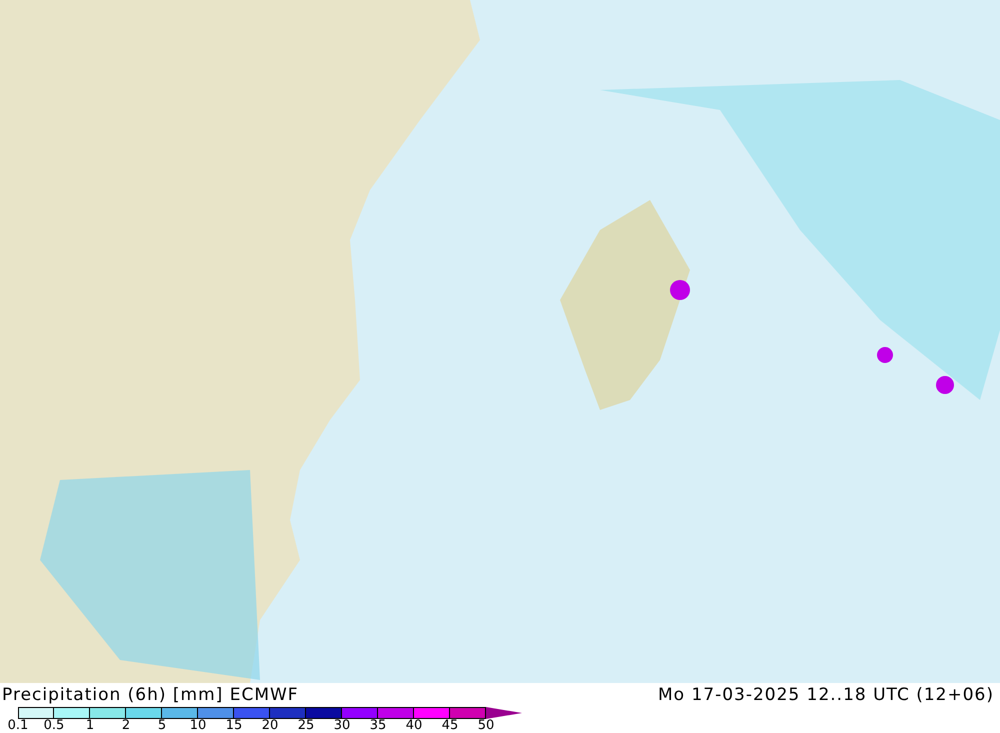 The width and height of the screenshot is (1000, 733). I want to click on legend-label: 50, so click(486, 726).